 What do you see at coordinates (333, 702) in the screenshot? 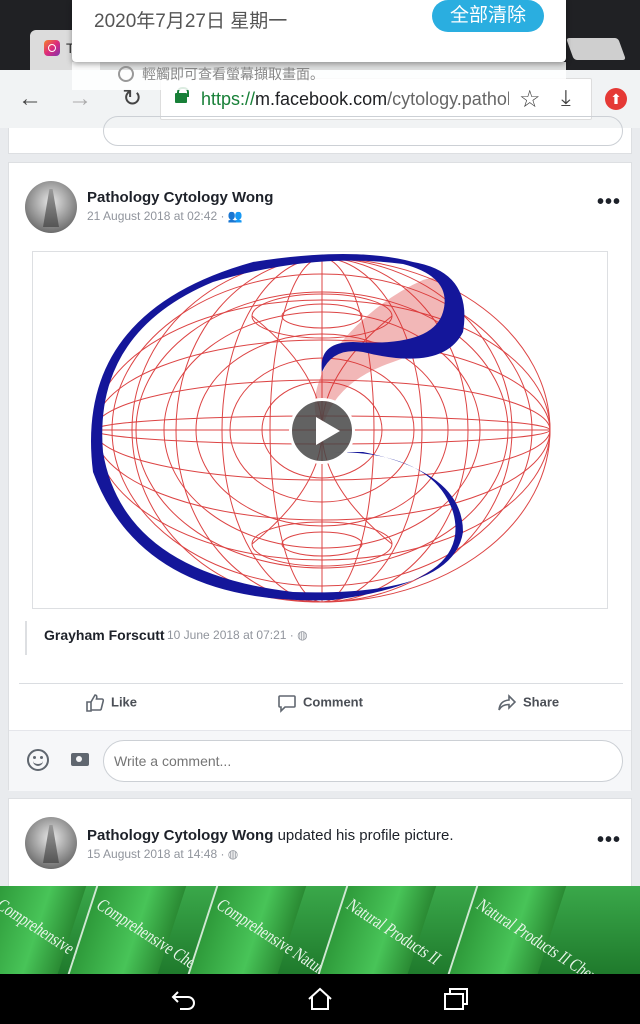
I see `comment-label: Comment` at bounding box center [333, 702].